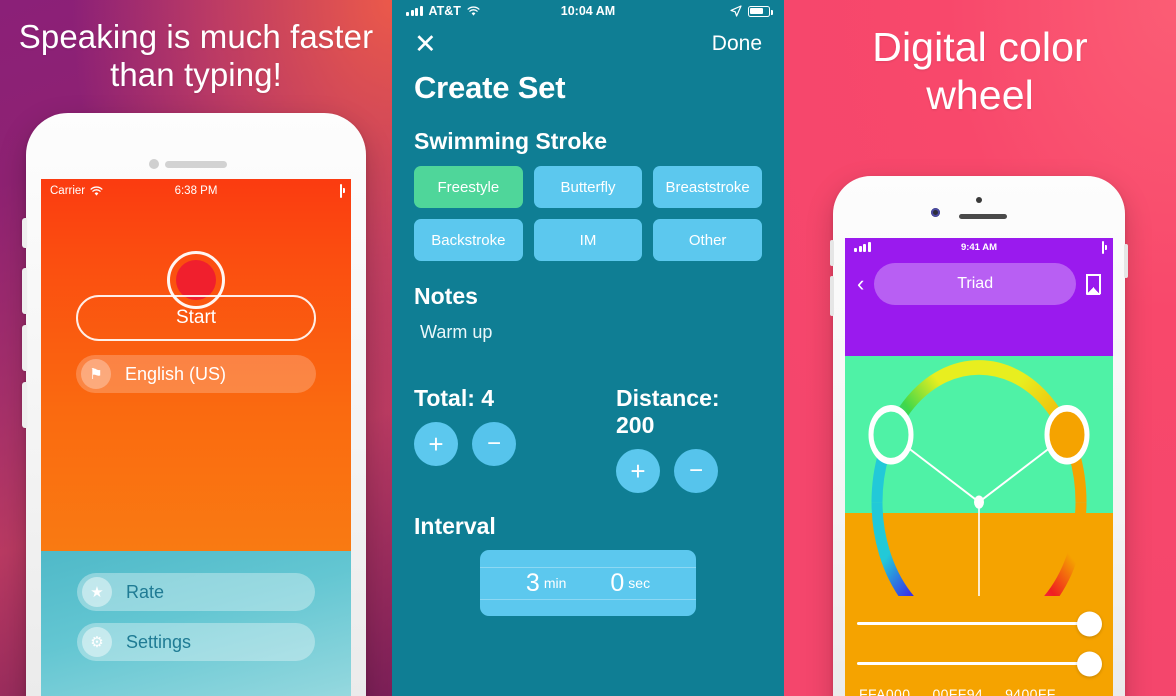 The height and width of the screenshot is (696, 1176). What do you see at coordinates (196, 36) in the screenshot?
I see `headline-left-line1: Speaking is much faster` at bounding box center [196, 36].